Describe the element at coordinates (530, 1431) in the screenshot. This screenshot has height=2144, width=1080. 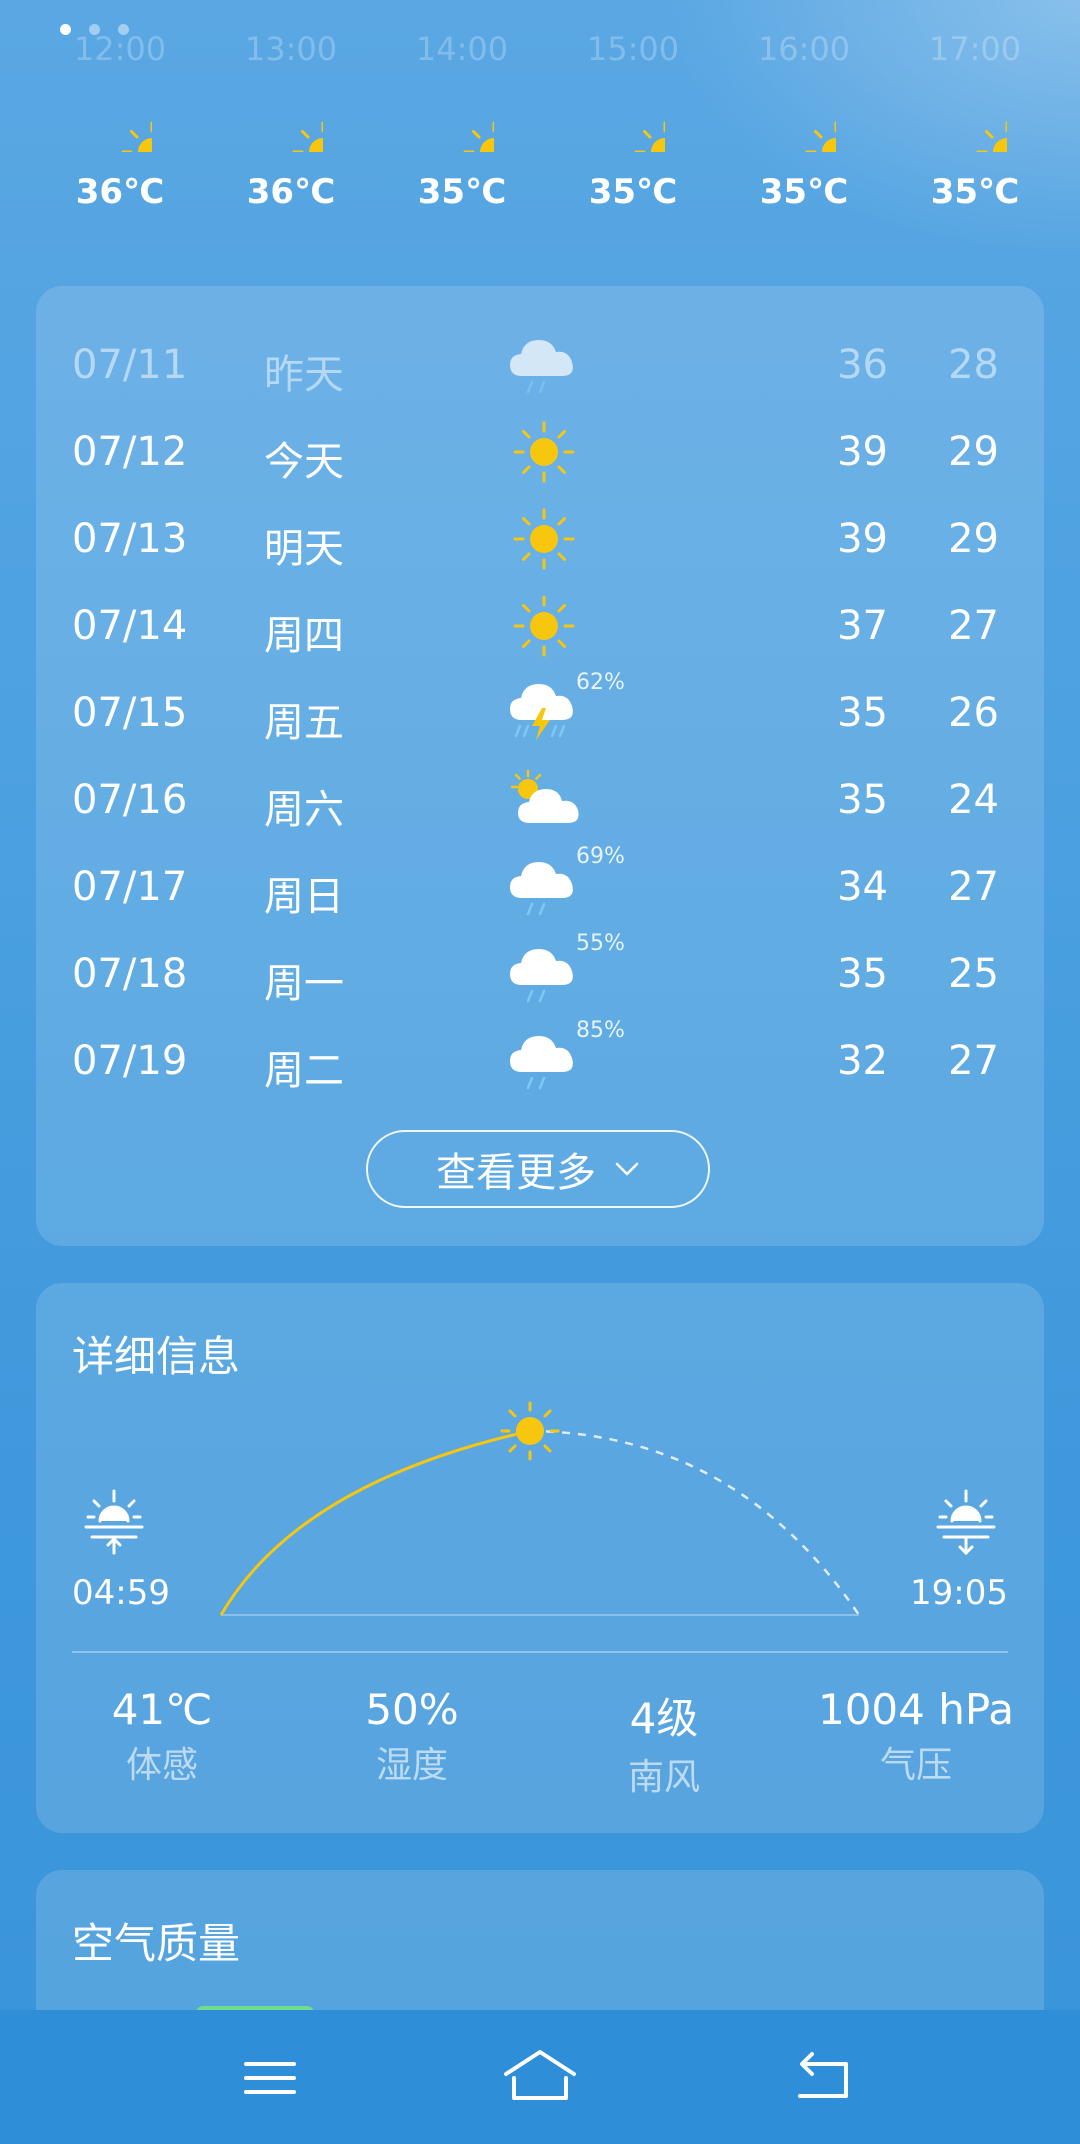
I see `sun-position-icon` at that location.